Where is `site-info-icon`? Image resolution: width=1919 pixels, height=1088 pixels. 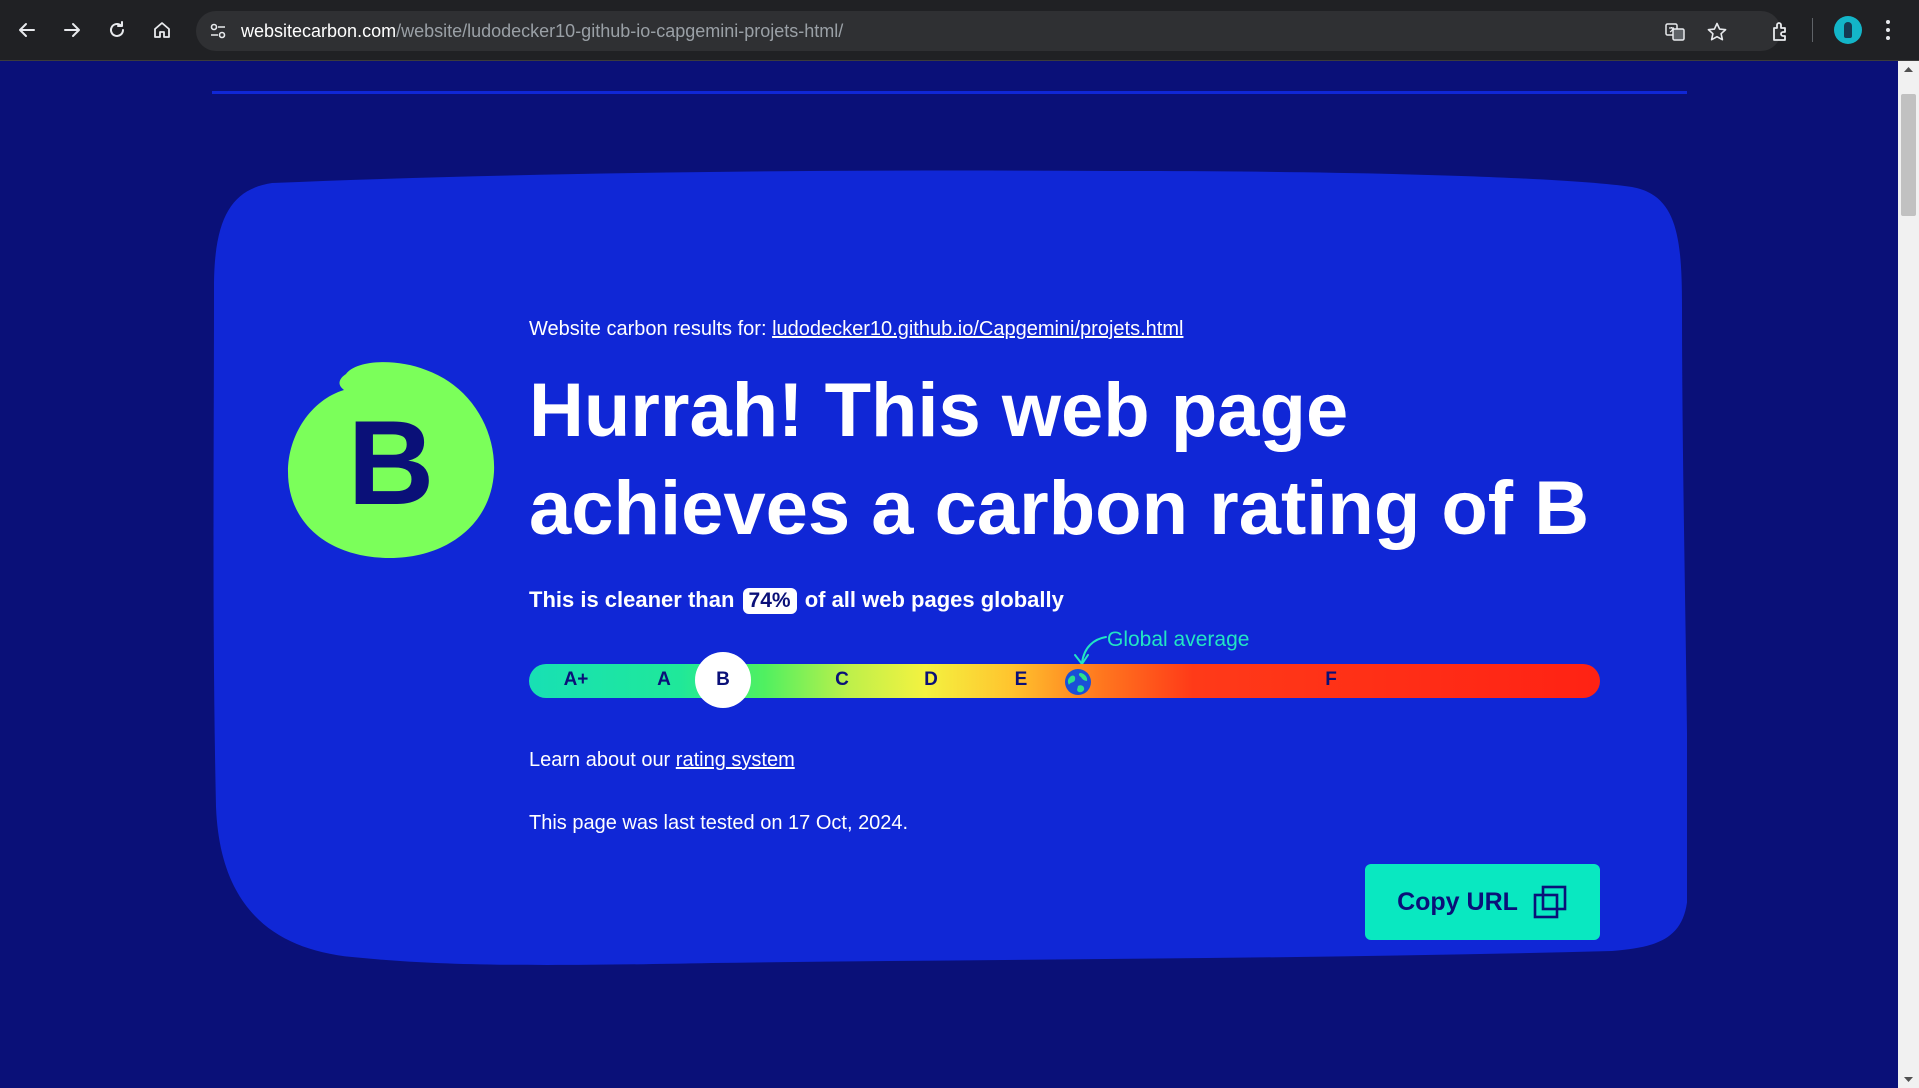 site-info-icon is located at coordinates (218, 31).